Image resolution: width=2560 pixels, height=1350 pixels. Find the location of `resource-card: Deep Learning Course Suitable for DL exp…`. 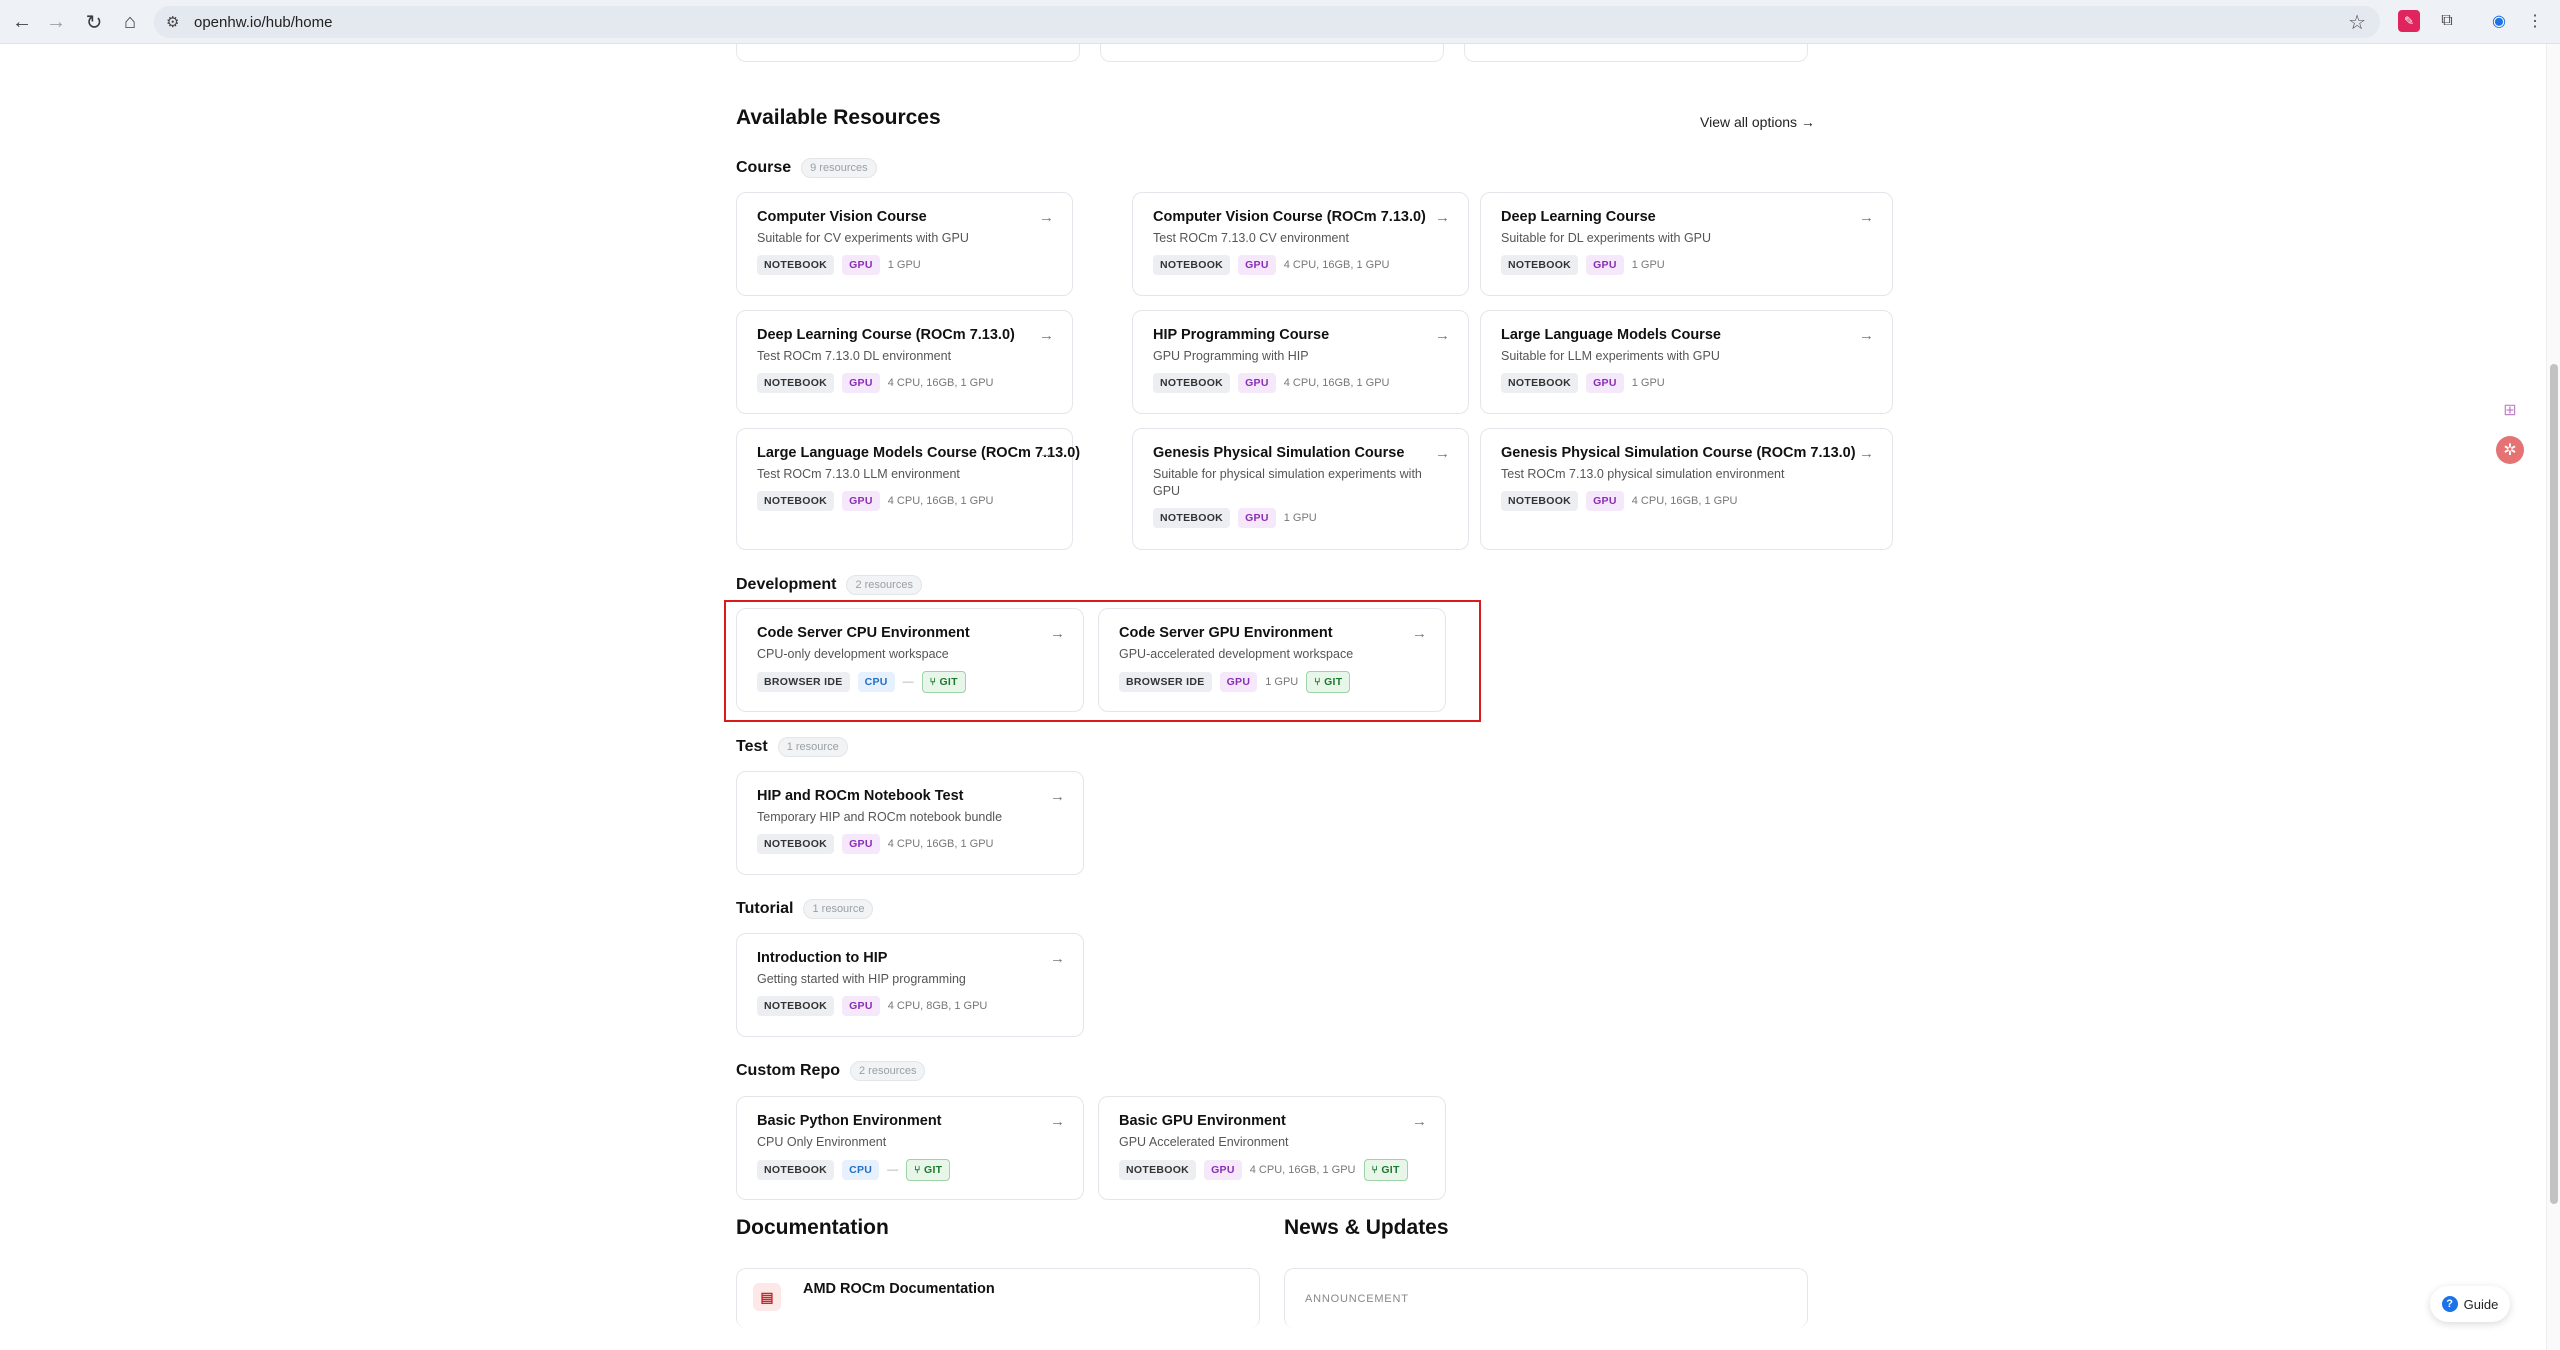

resource-card: Deep Learning Course Suitable for DL exp… is located at coordinates (1686, 244).